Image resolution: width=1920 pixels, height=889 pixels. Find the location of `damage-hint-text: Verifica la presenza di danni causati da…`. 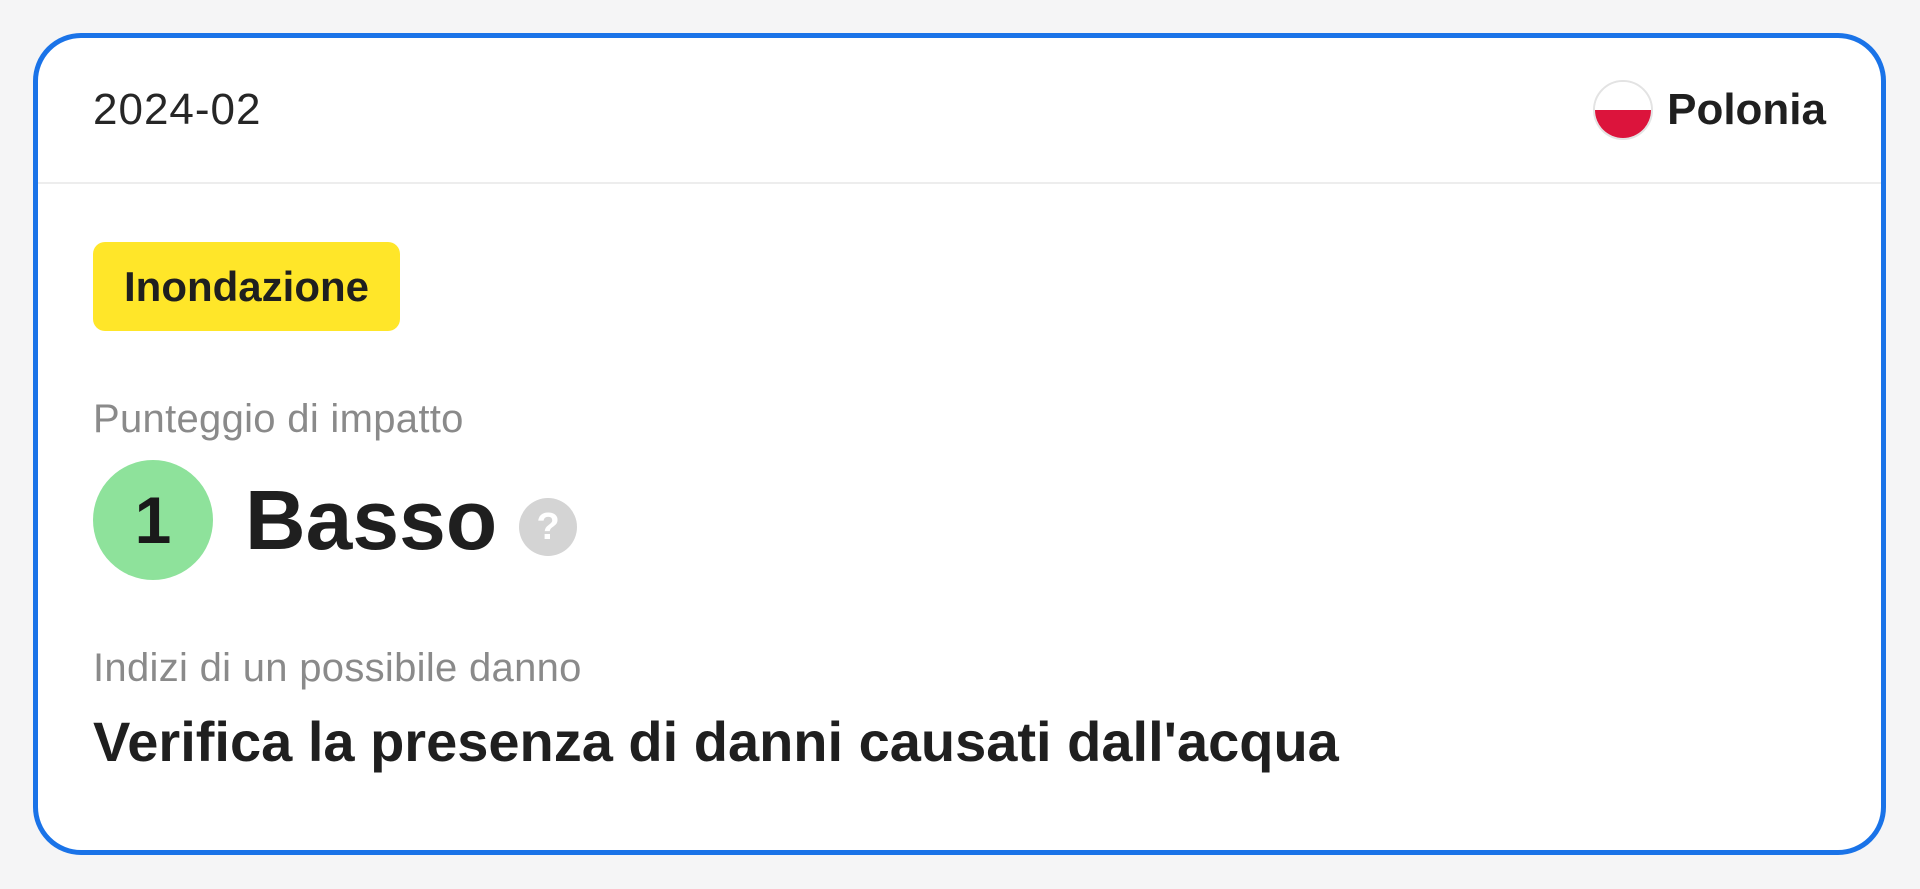

damage-hint-text: Verifica la presenza di danni causati da… is located at coordinates (716, 741).